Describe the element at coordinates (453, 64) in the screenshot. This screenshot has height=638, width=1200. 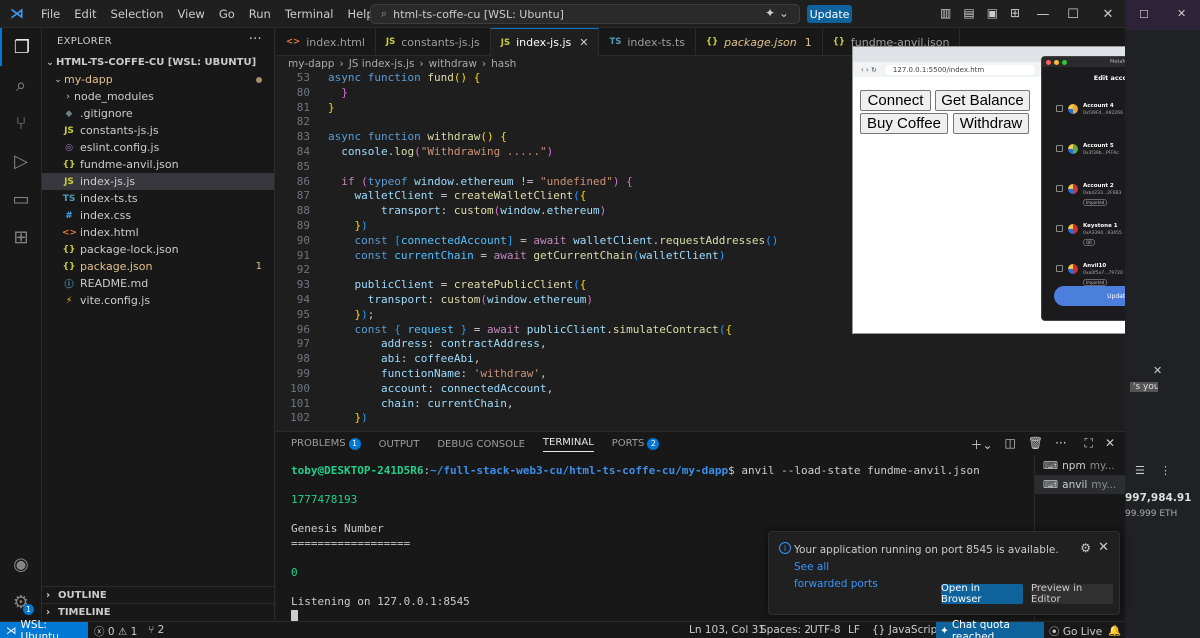
I see `breadcrumb-item: withdraw` at that location.